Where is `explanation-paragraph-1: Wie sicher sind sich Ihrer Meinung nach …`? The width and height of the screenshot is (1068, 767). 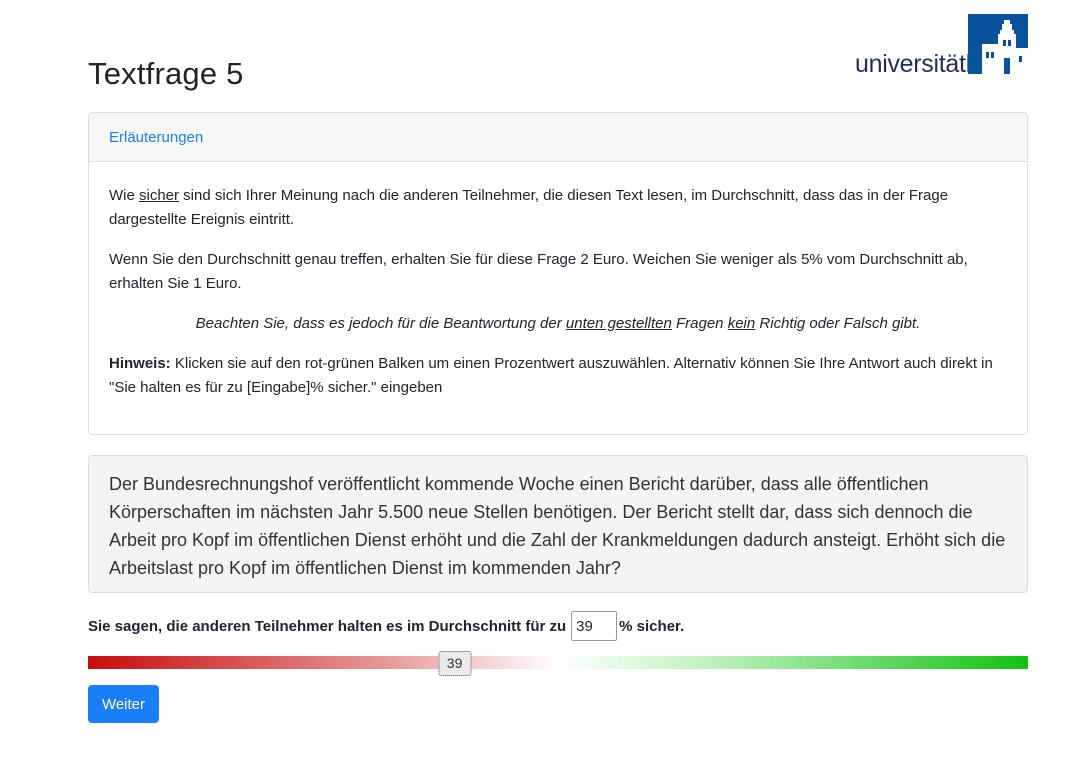 explanation-paragraph-1: Wie sicher sind sich Ihrer Meinung nach … is located at coordinates (558, 208).